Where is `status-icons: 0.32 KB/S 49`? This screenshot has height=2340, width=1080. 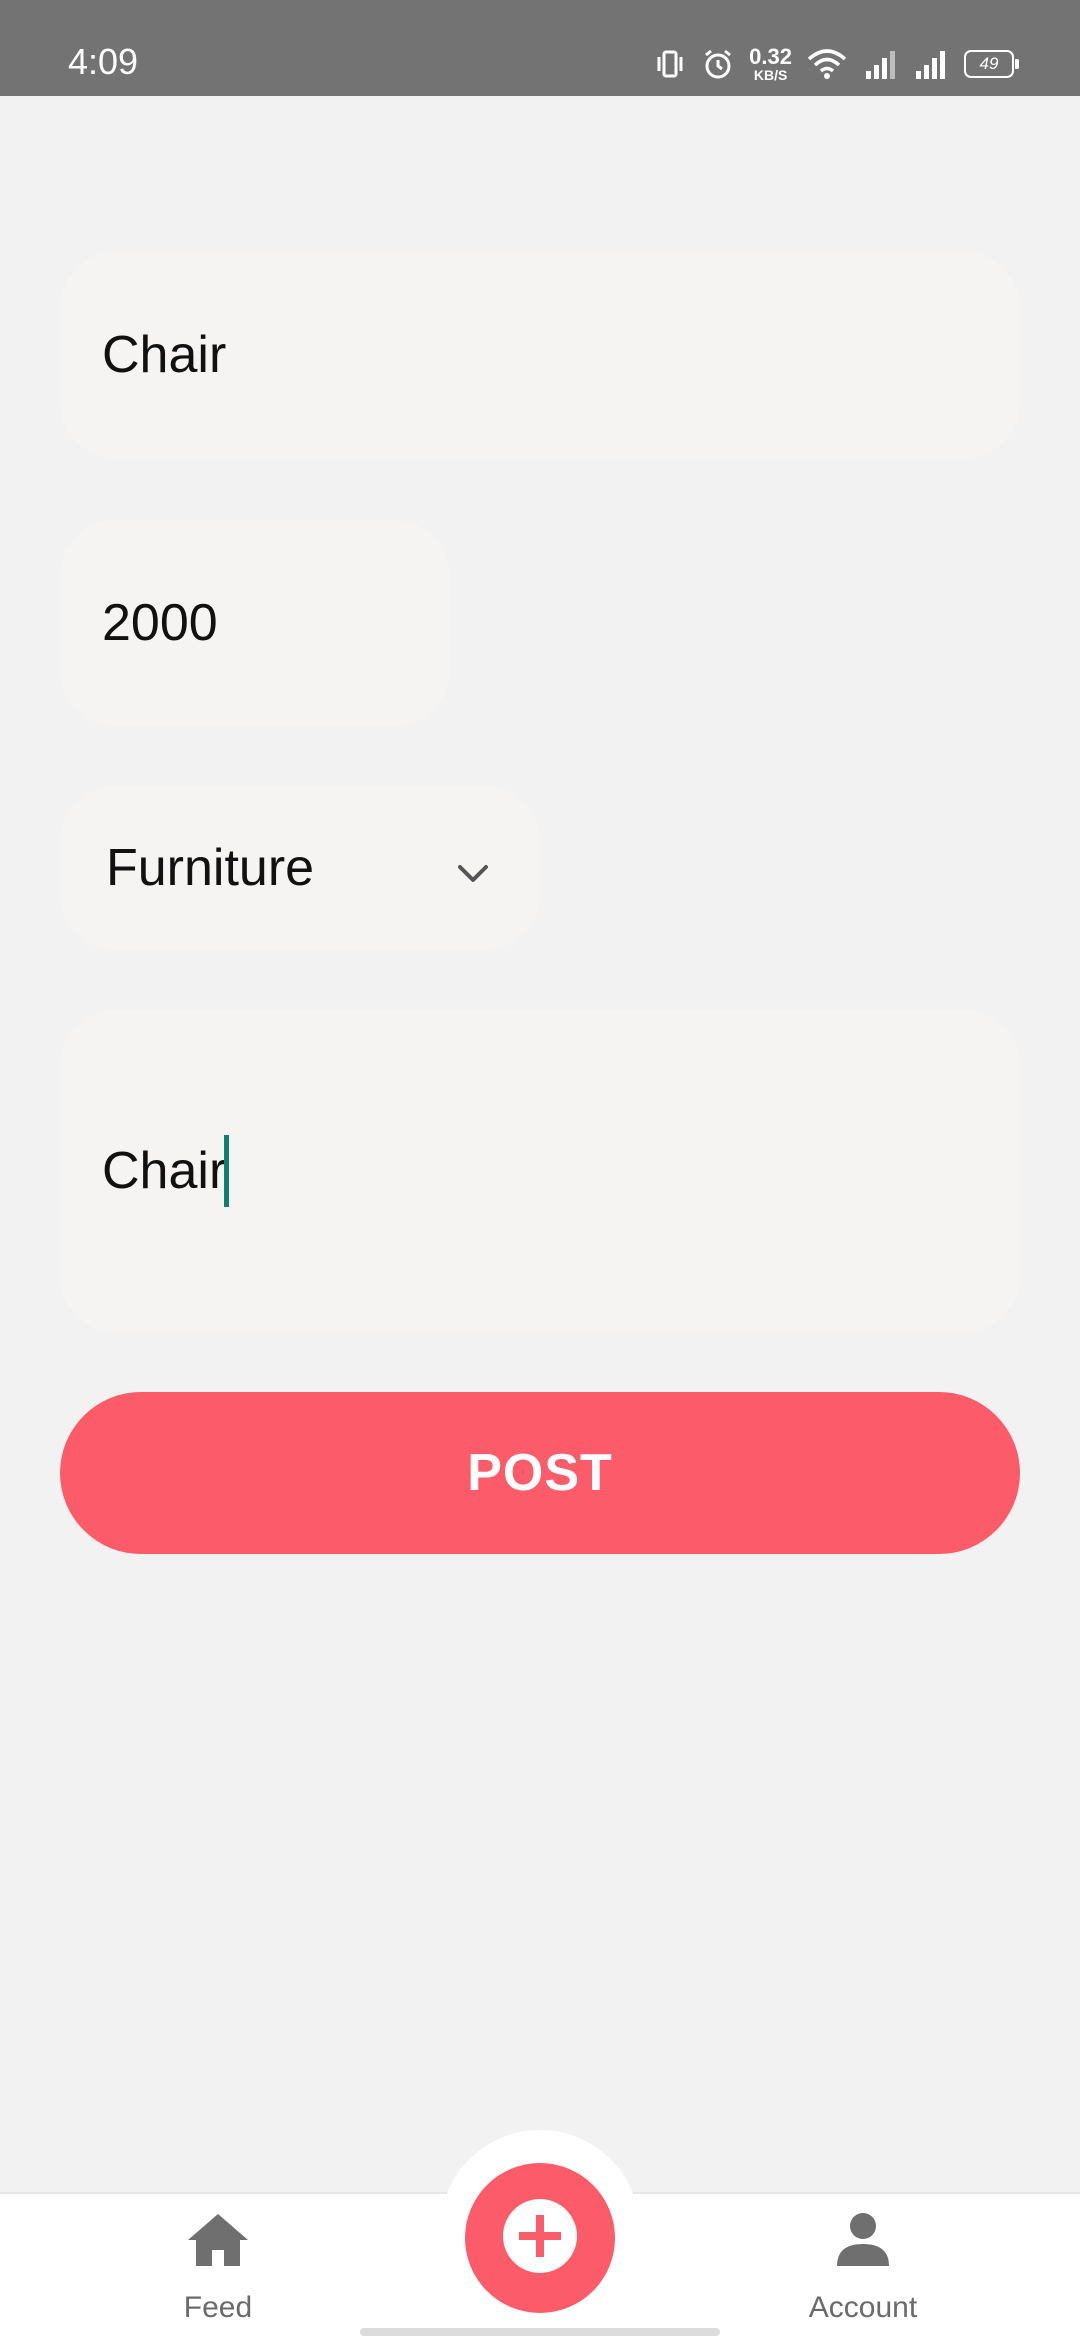 status-icons: 0.32 KB/S 49 is located at coordinates (836, 64).